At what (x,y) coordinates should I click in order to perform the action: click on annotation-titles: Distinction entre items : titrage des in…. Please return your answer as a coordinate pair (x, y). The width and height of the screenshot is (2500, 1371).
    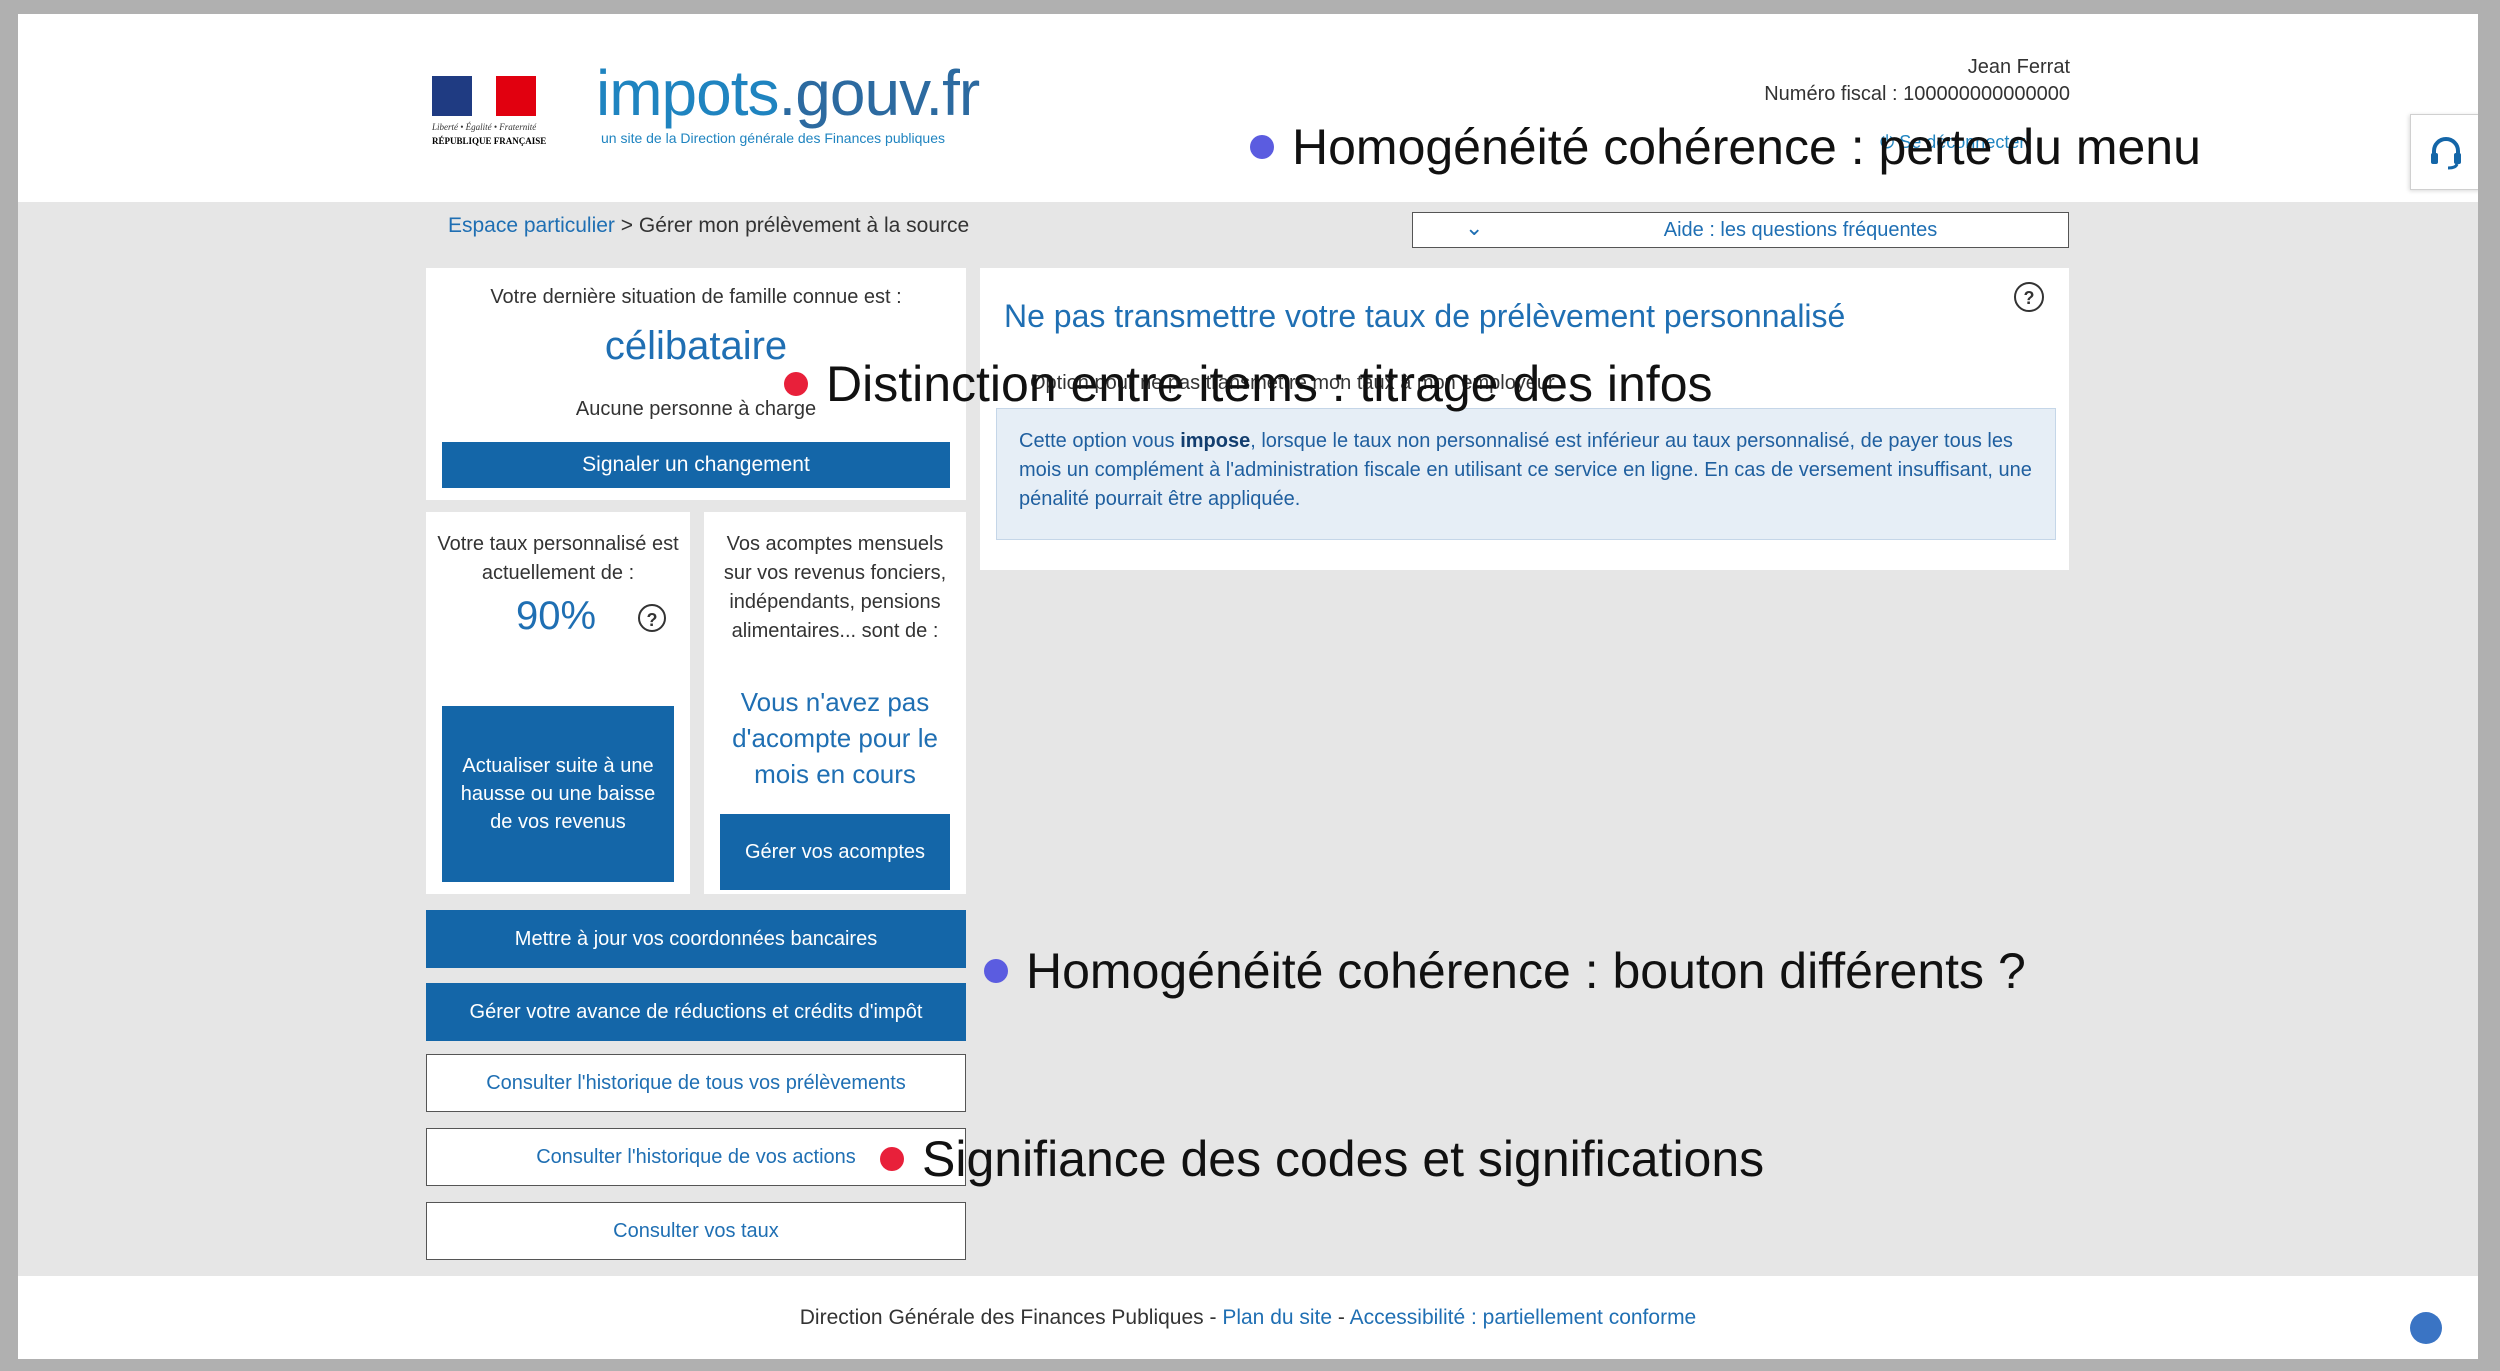
    Looking at the image, I should click on (1248, 384).